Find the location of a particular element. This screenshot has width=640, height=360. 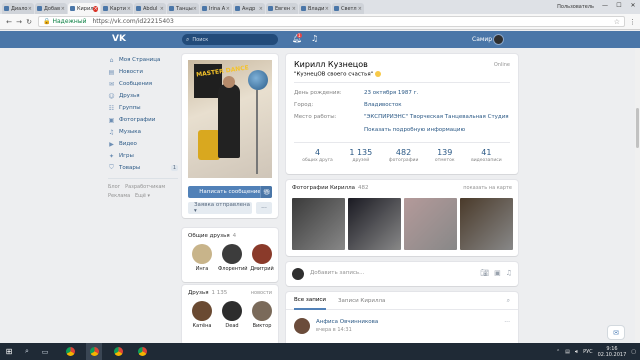

sidebar-item: ☷ Группы is located at coordinates (143, 108).